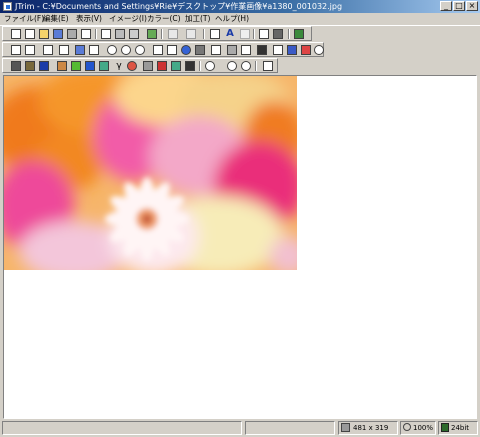 The height and width of the screenshot is (437, 480). What do you see at coordinates (232, 66) in the screenshot?
I see `zoom-in-icon` at bounding box center [232, 66].